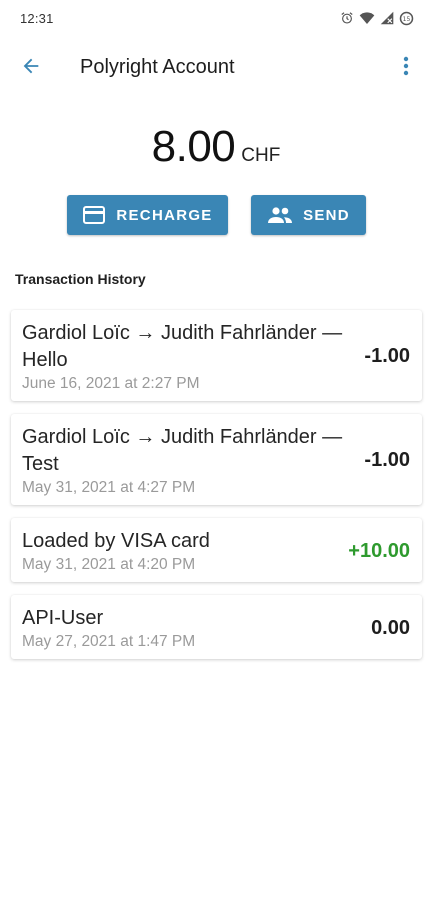  I want to click on transaction-description: Loaded by VISA card, so click(116, 541).